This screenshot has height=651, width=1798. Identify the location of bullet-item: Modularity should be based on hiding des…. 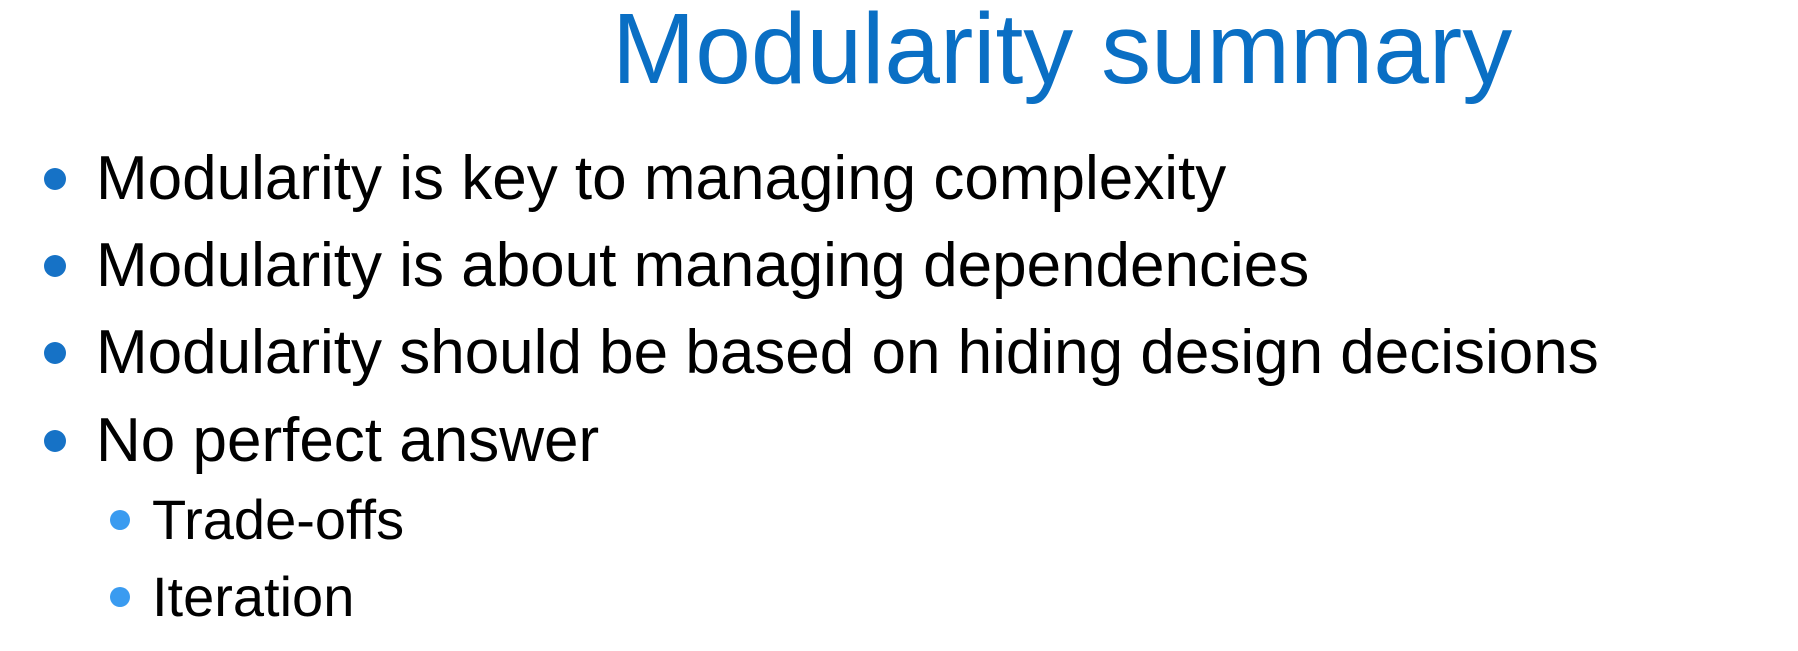
(821, 353).